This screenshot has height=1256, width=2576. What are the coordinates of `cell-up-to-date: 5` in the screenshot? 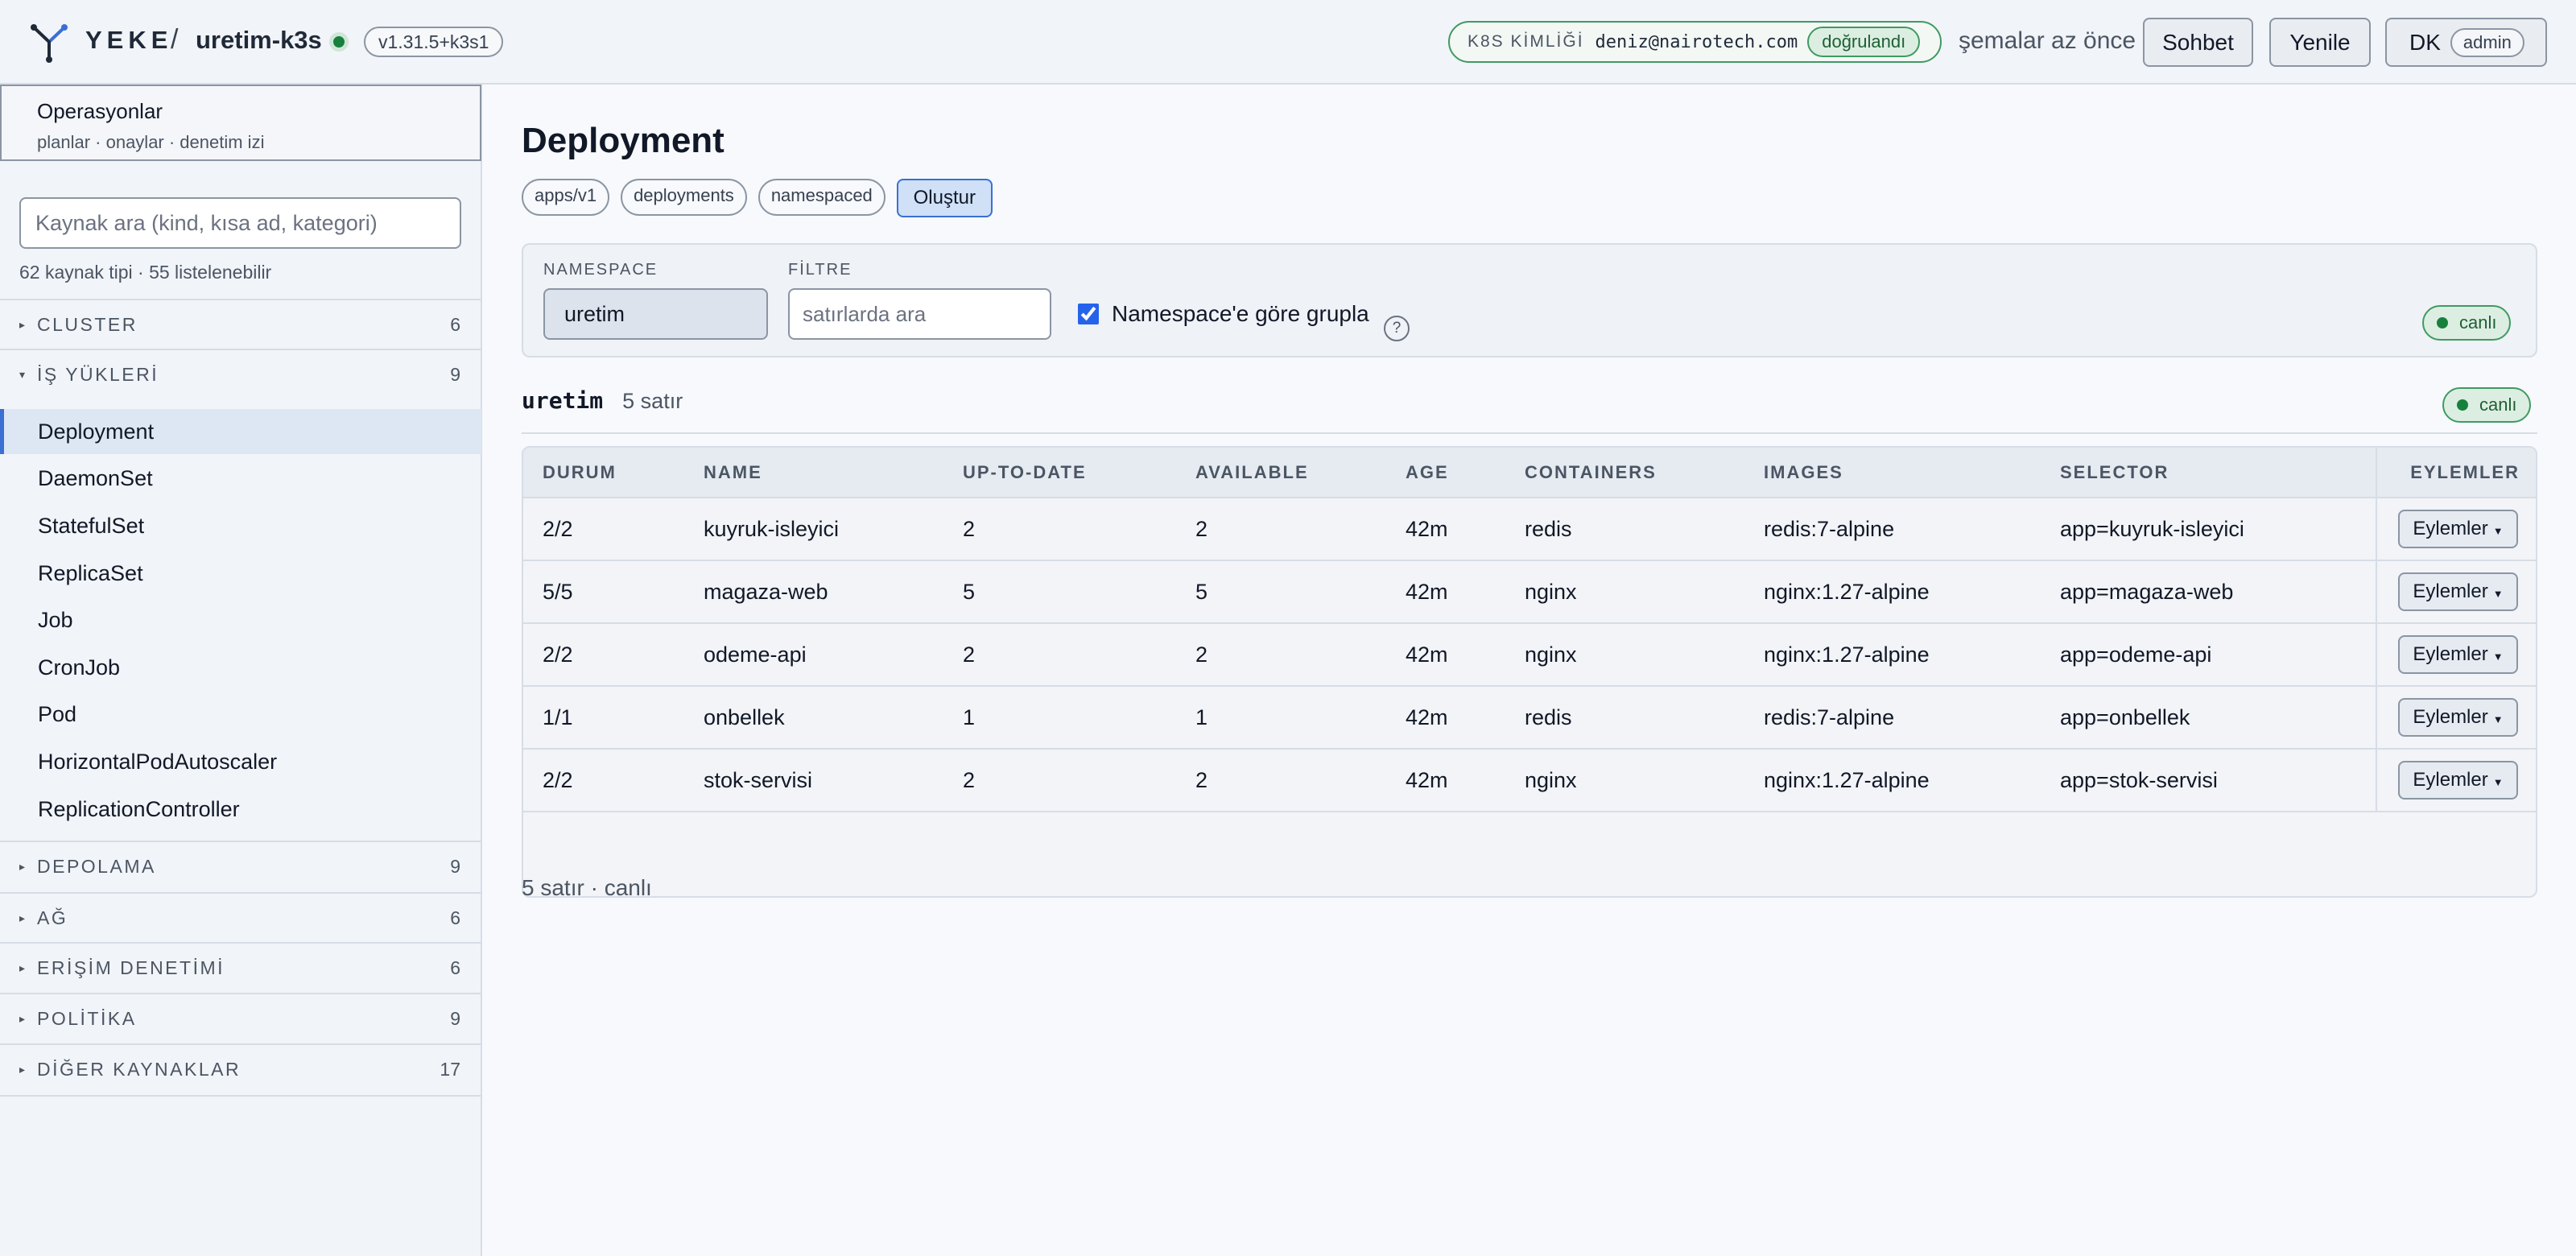 It's located at (1059, 592).